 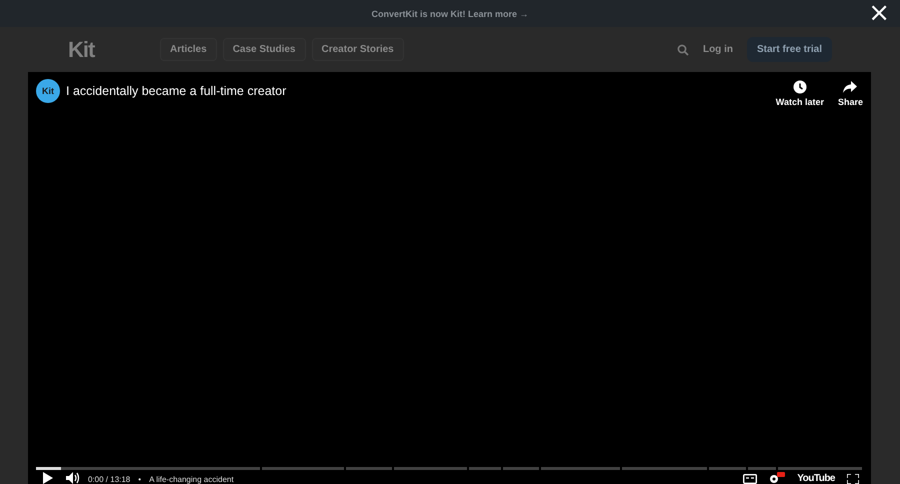 What do you see at coordinates (264, 49) in the screenshot?
I see `nav-link: Case Studies` at bounding box center [264, 49].